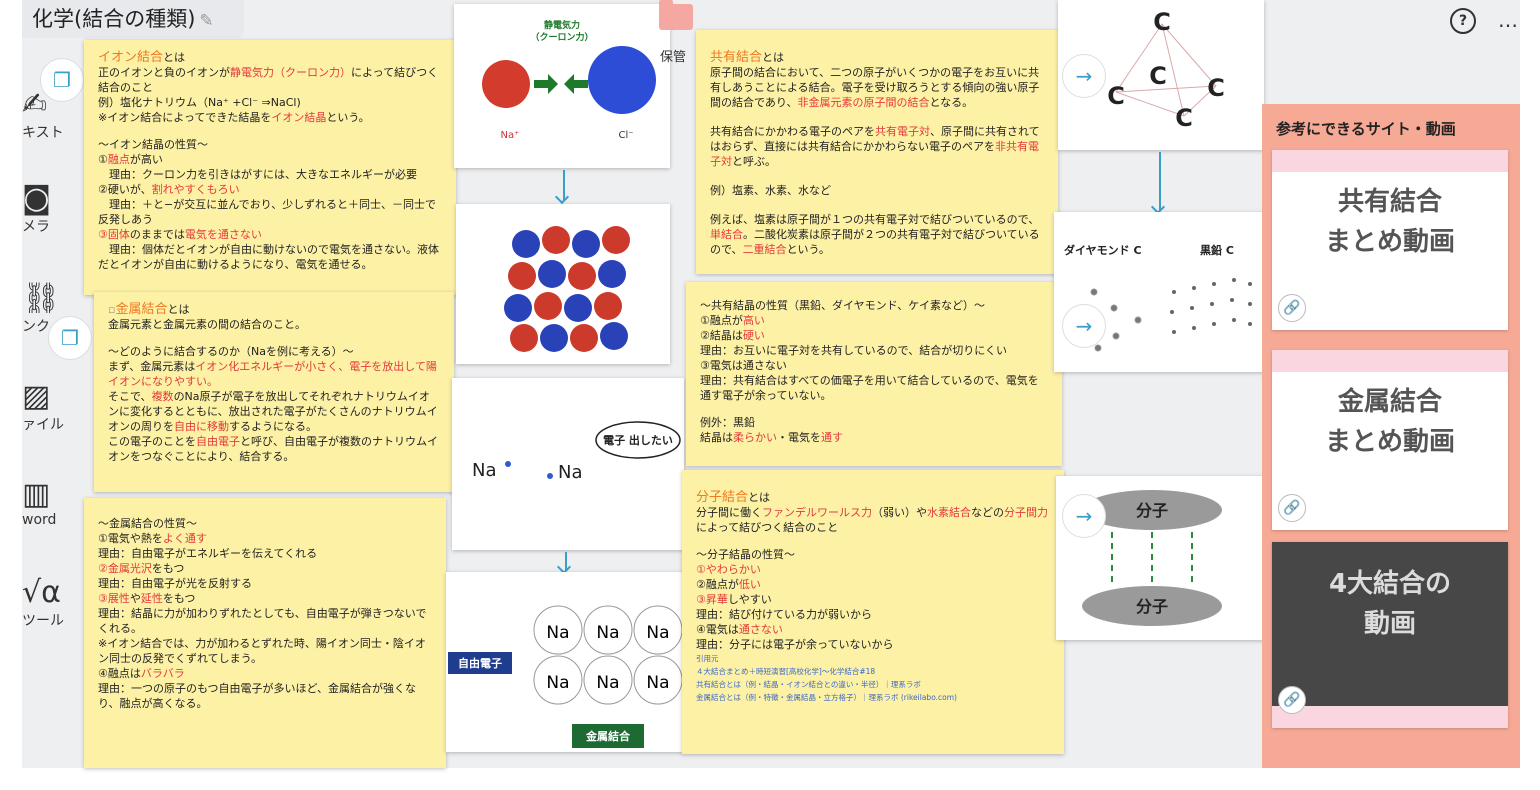  Describe the element at coordinates (726, 234) in the screenshot. I see `t: 単結合` at that location.